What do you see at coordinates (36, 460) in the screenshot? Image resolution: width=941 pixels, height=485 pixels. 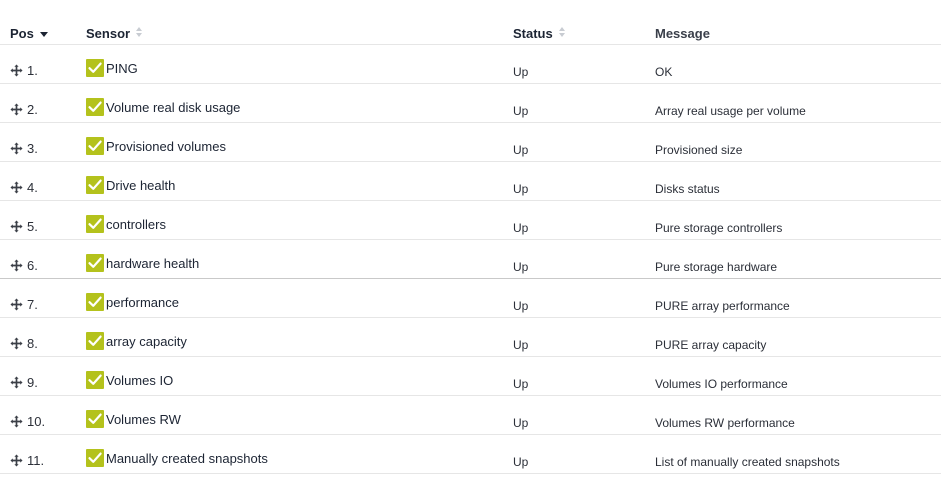 I see `row-position: 11.` at bounding box center [36, 460].